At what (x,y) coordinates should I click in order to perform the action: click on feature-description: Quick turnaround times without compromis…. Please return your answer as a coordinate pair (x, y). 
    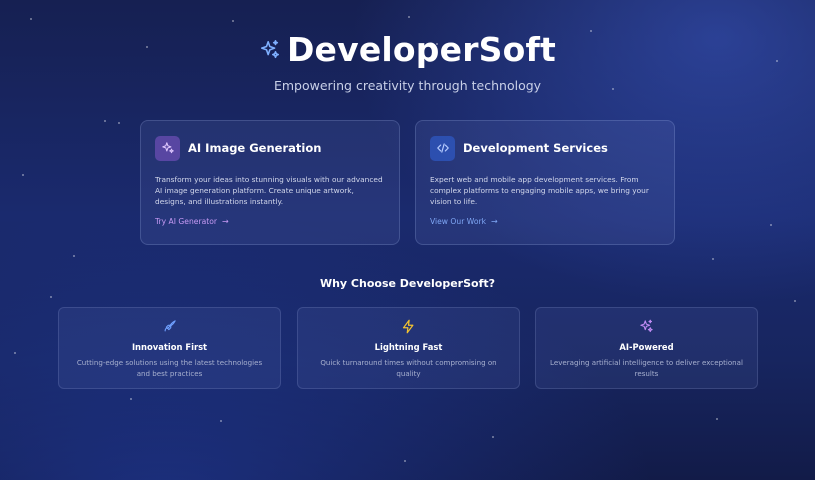
    Looking at the image, I should click on (408, 368).